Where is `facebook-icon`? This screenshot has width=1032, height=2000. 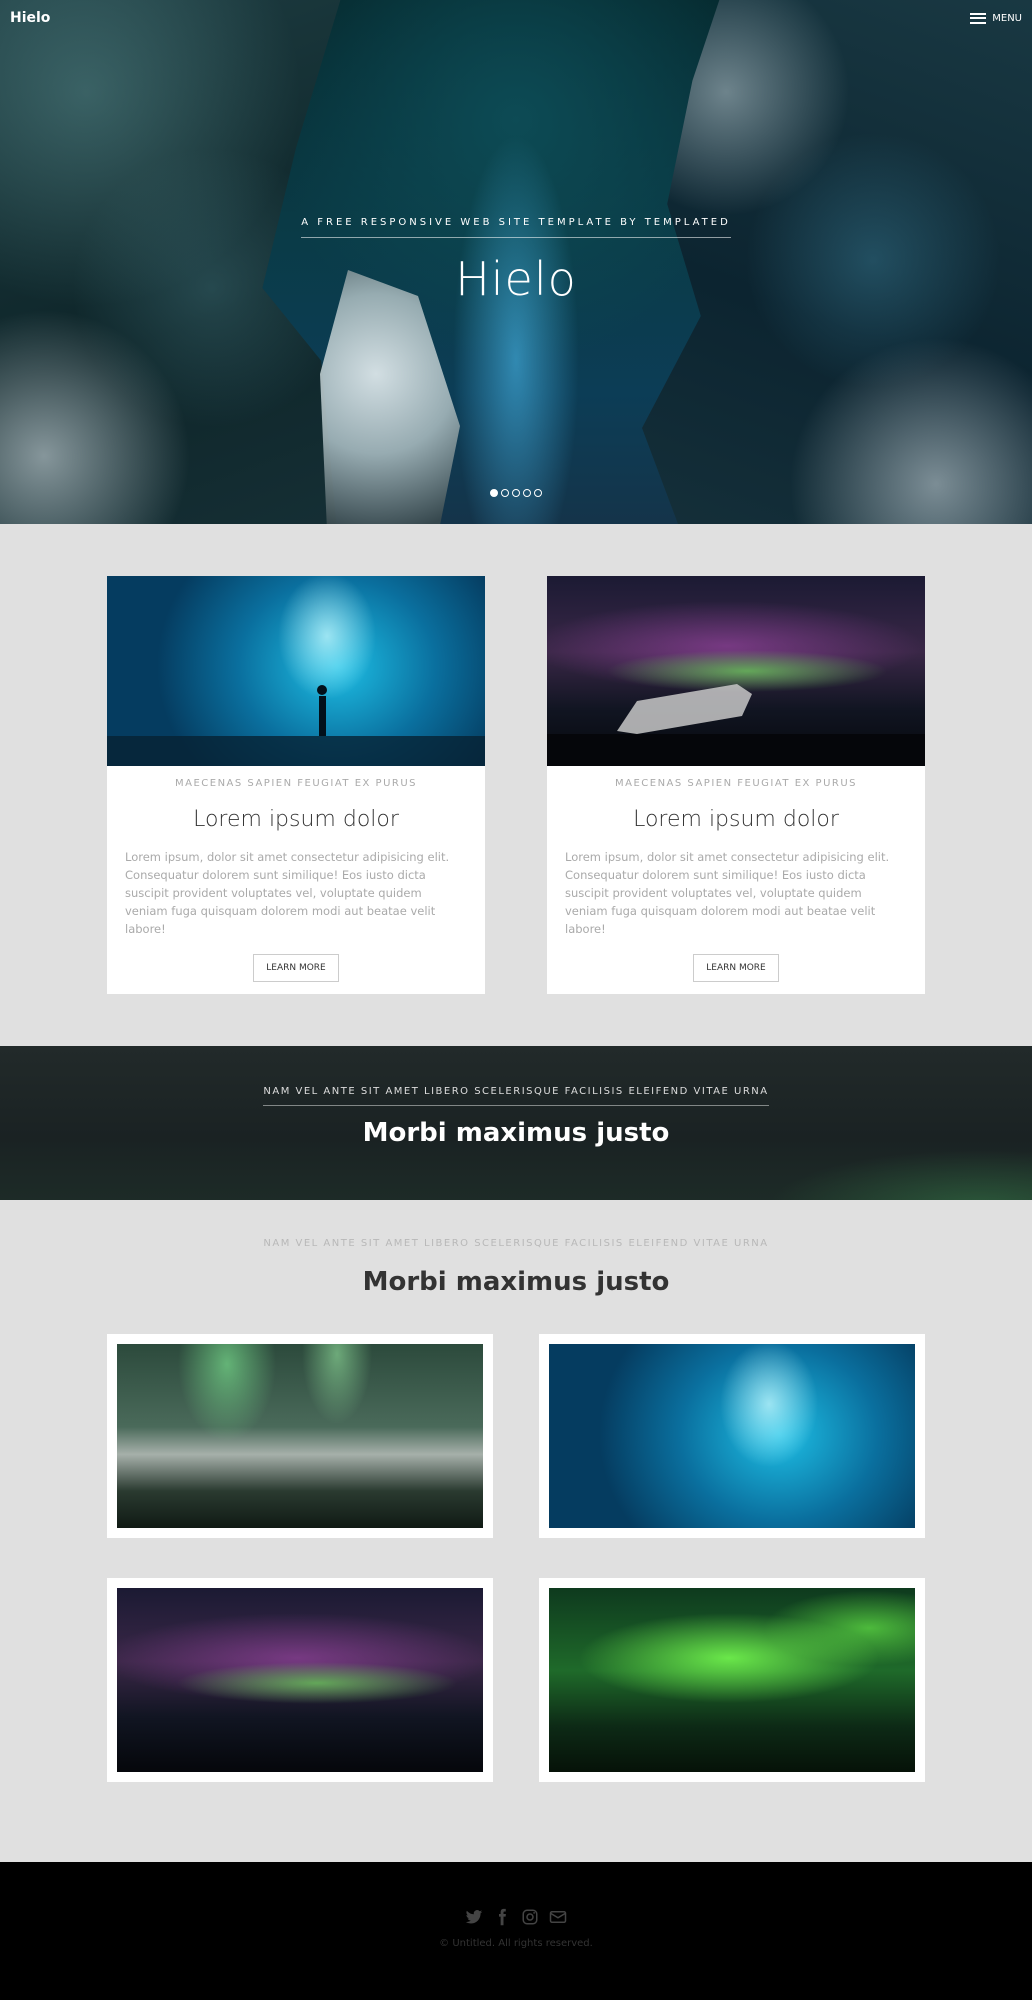
facebook-icon is located at coordinates (502, 1917).